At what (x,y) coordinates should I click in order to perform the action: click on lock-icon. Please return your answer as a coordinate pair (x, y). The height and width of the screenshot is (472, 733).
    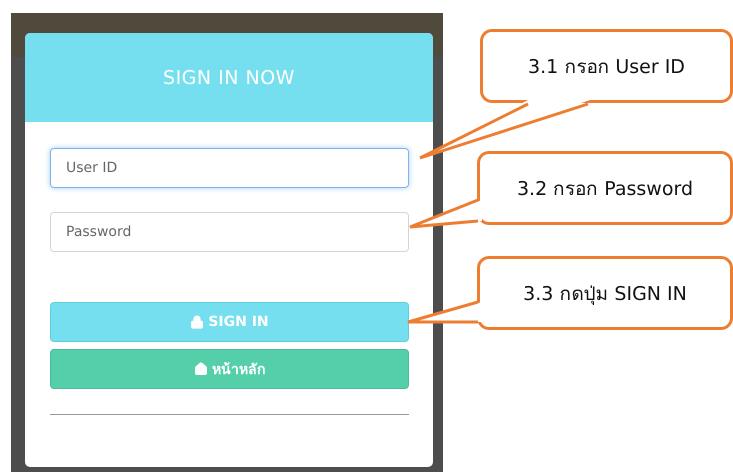
    Looking at the image, I should click on (197, 322).